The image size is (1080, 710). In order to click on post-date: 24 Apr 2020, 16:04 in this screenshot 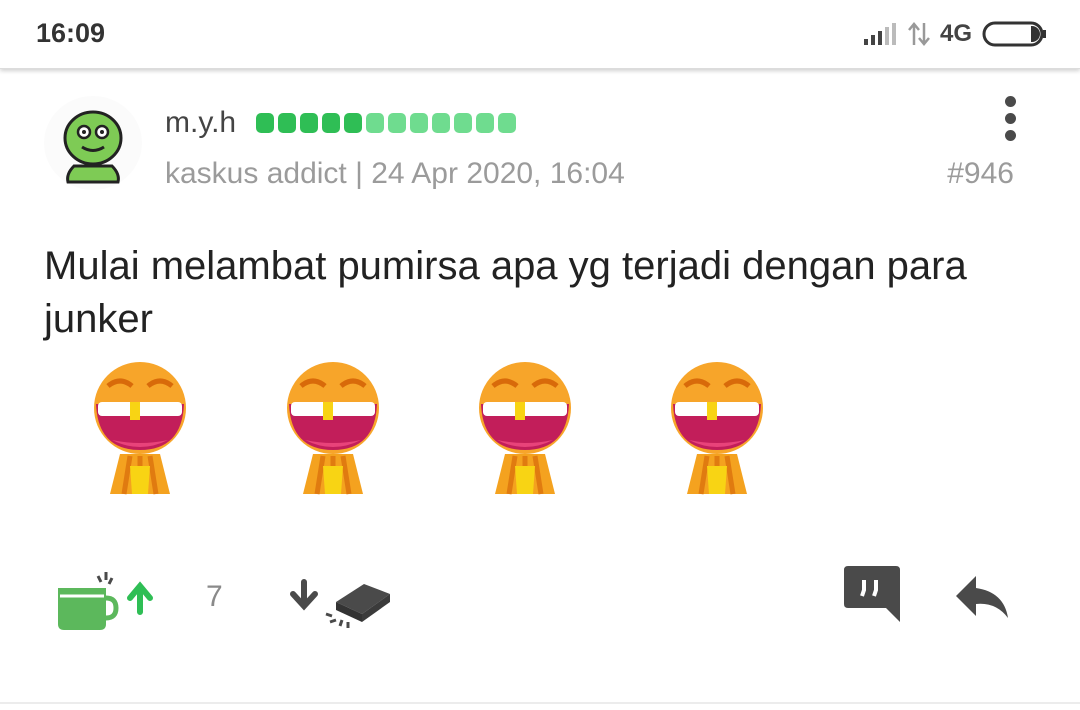, I will do `click(498, 173)`.